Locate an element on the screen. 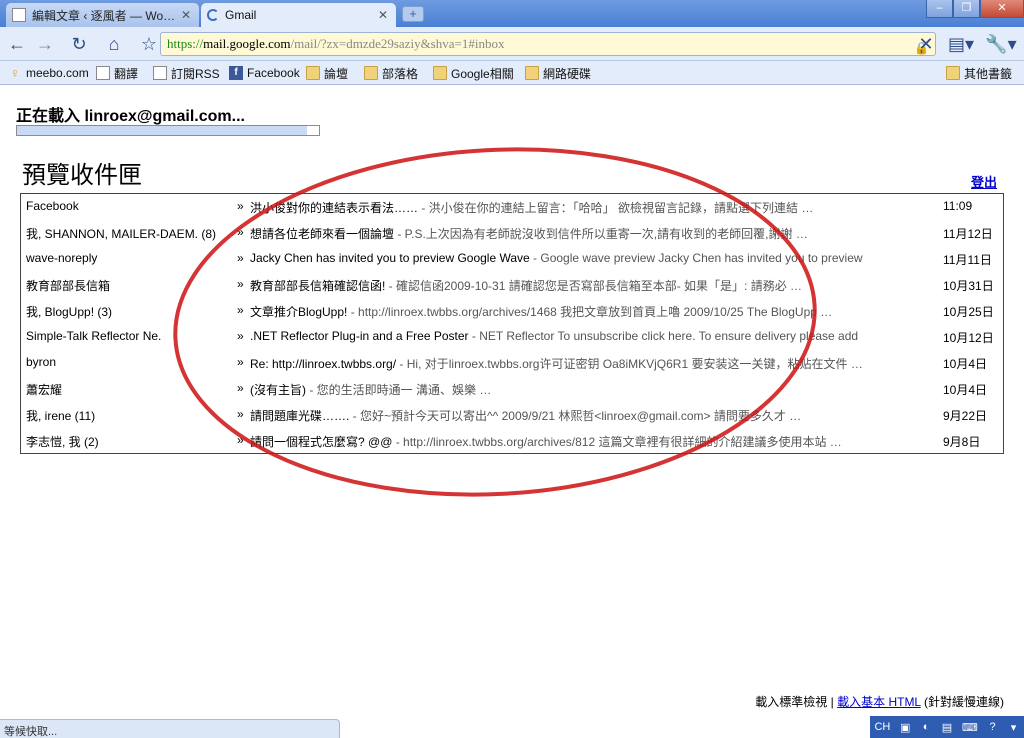 The image size is (1024, 738). tab-strip: 編輯文章 ‹ 逐風者 — Wo… ✕ Gmail ✕ + – ❐ ✕ is located at coordinates (512, 13).